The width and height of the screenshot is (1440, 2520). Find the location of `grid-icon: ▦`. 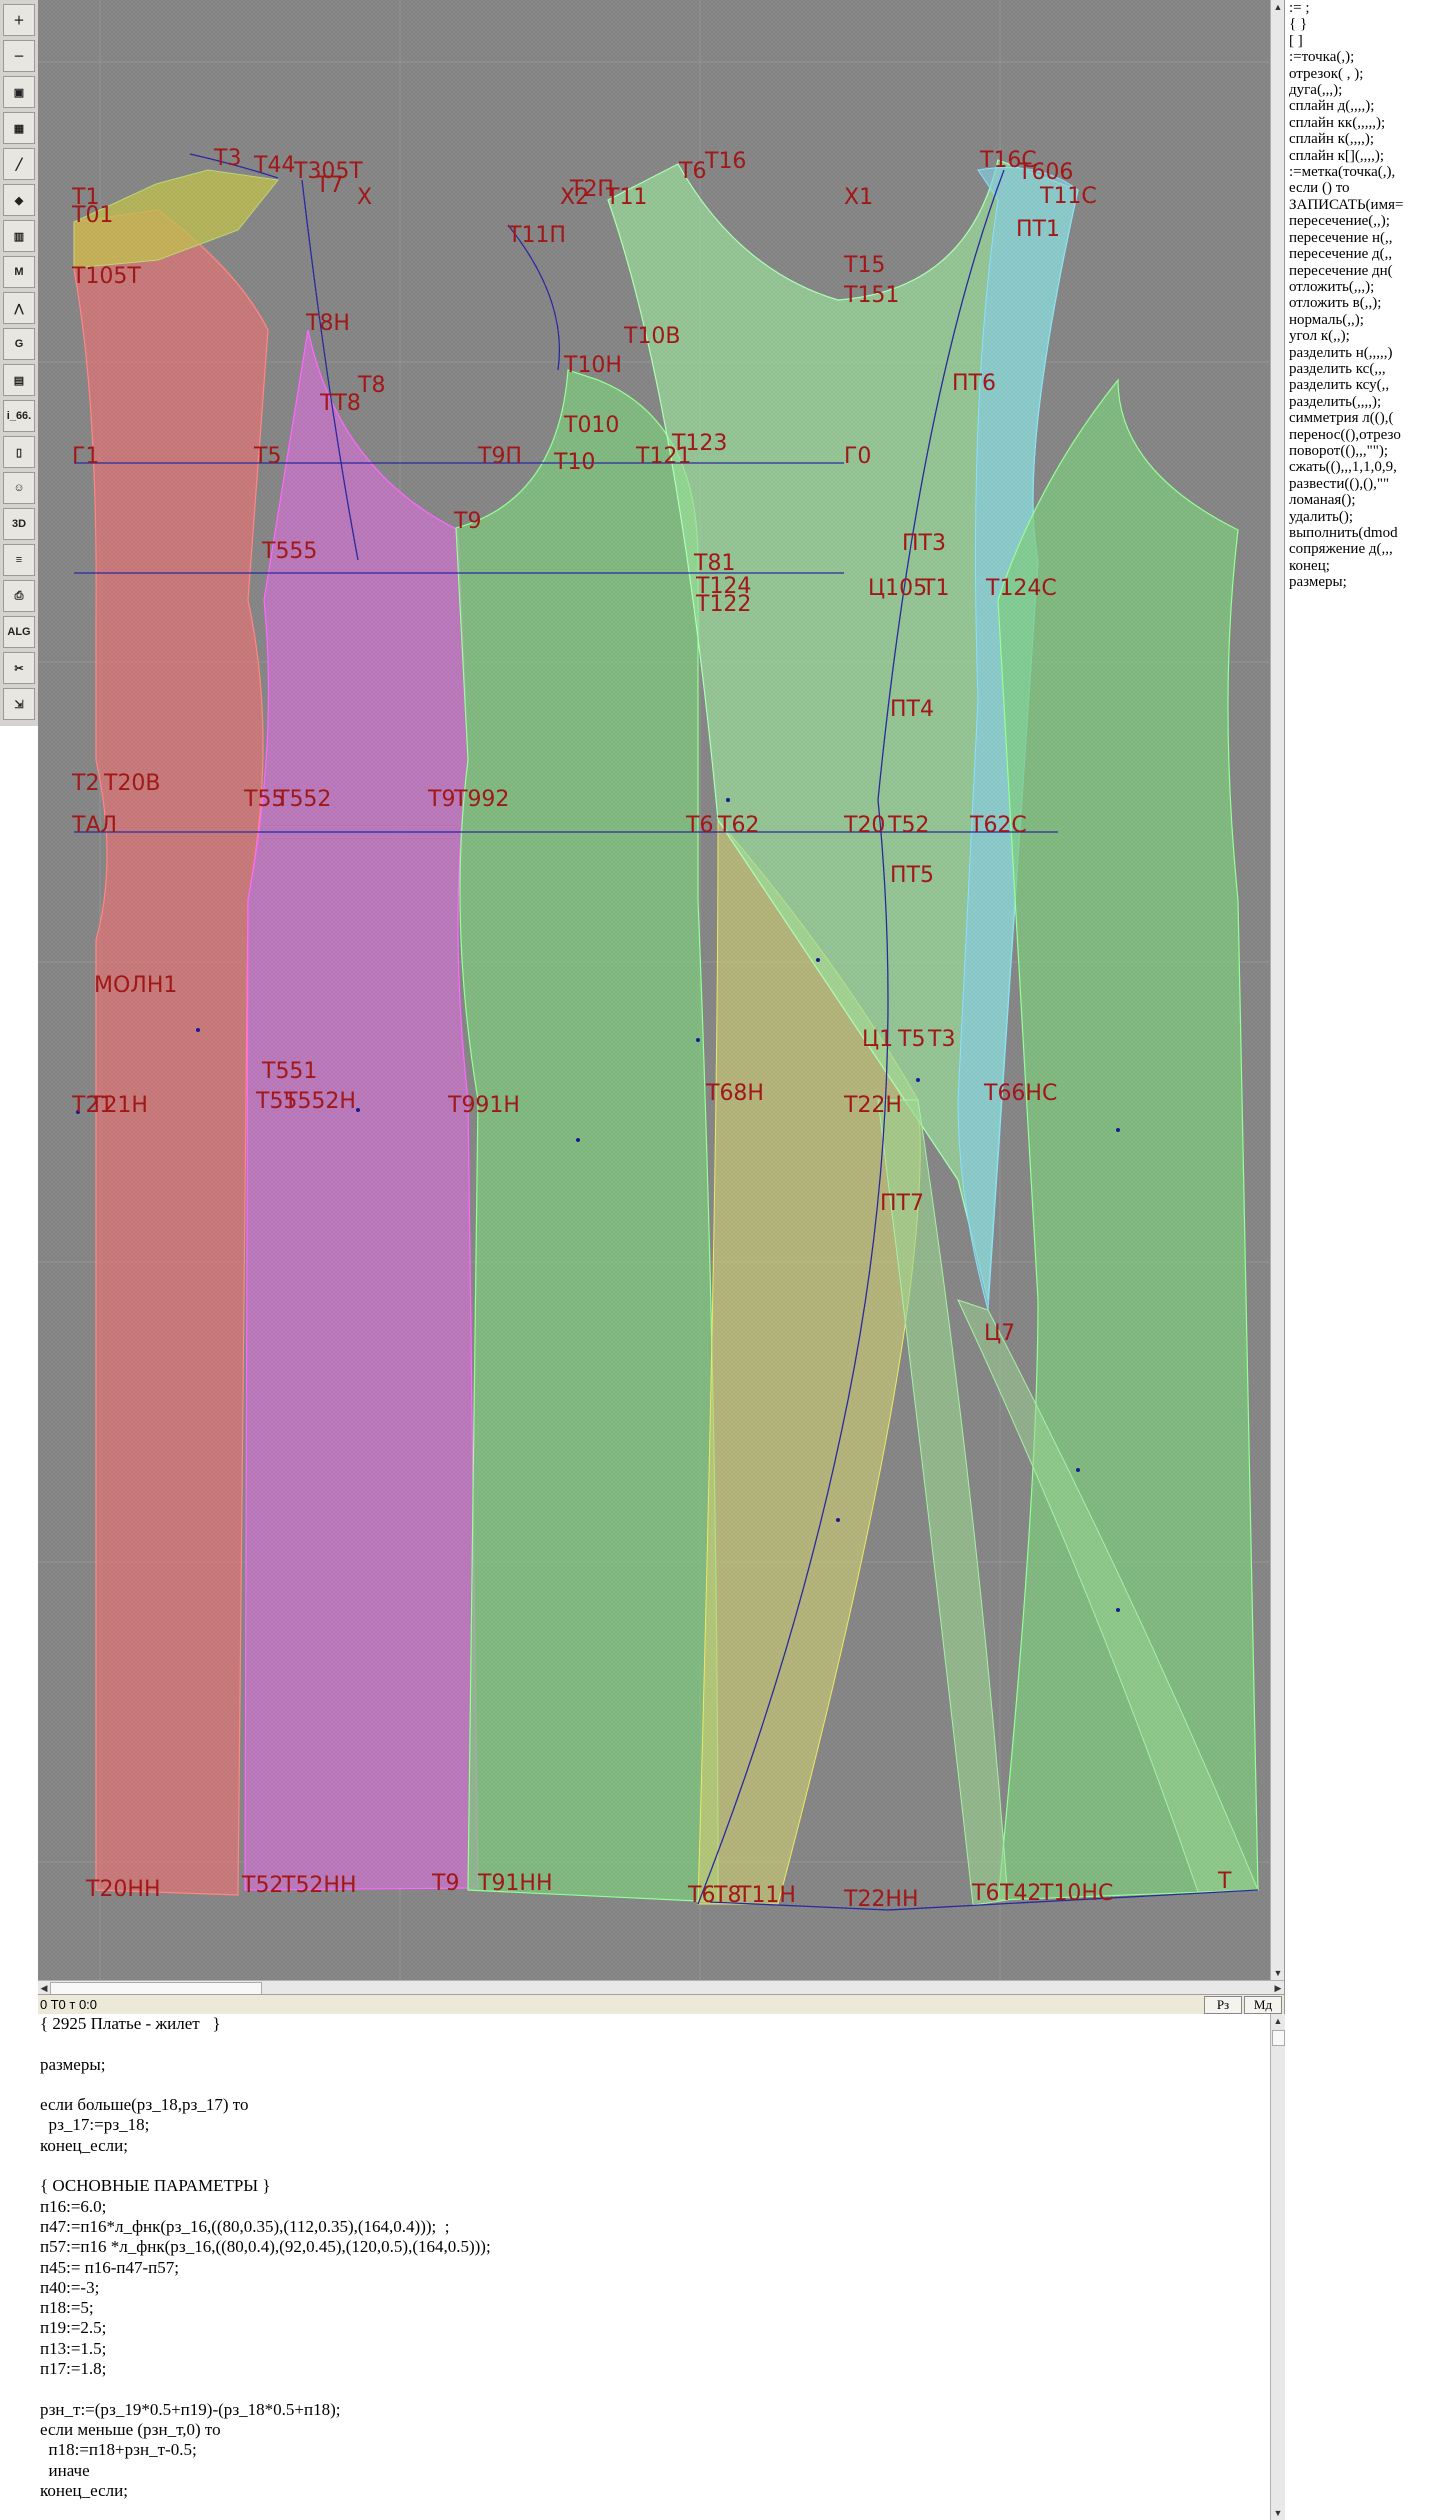

grid-icon: ▦ is located at coordinates (19, 128).